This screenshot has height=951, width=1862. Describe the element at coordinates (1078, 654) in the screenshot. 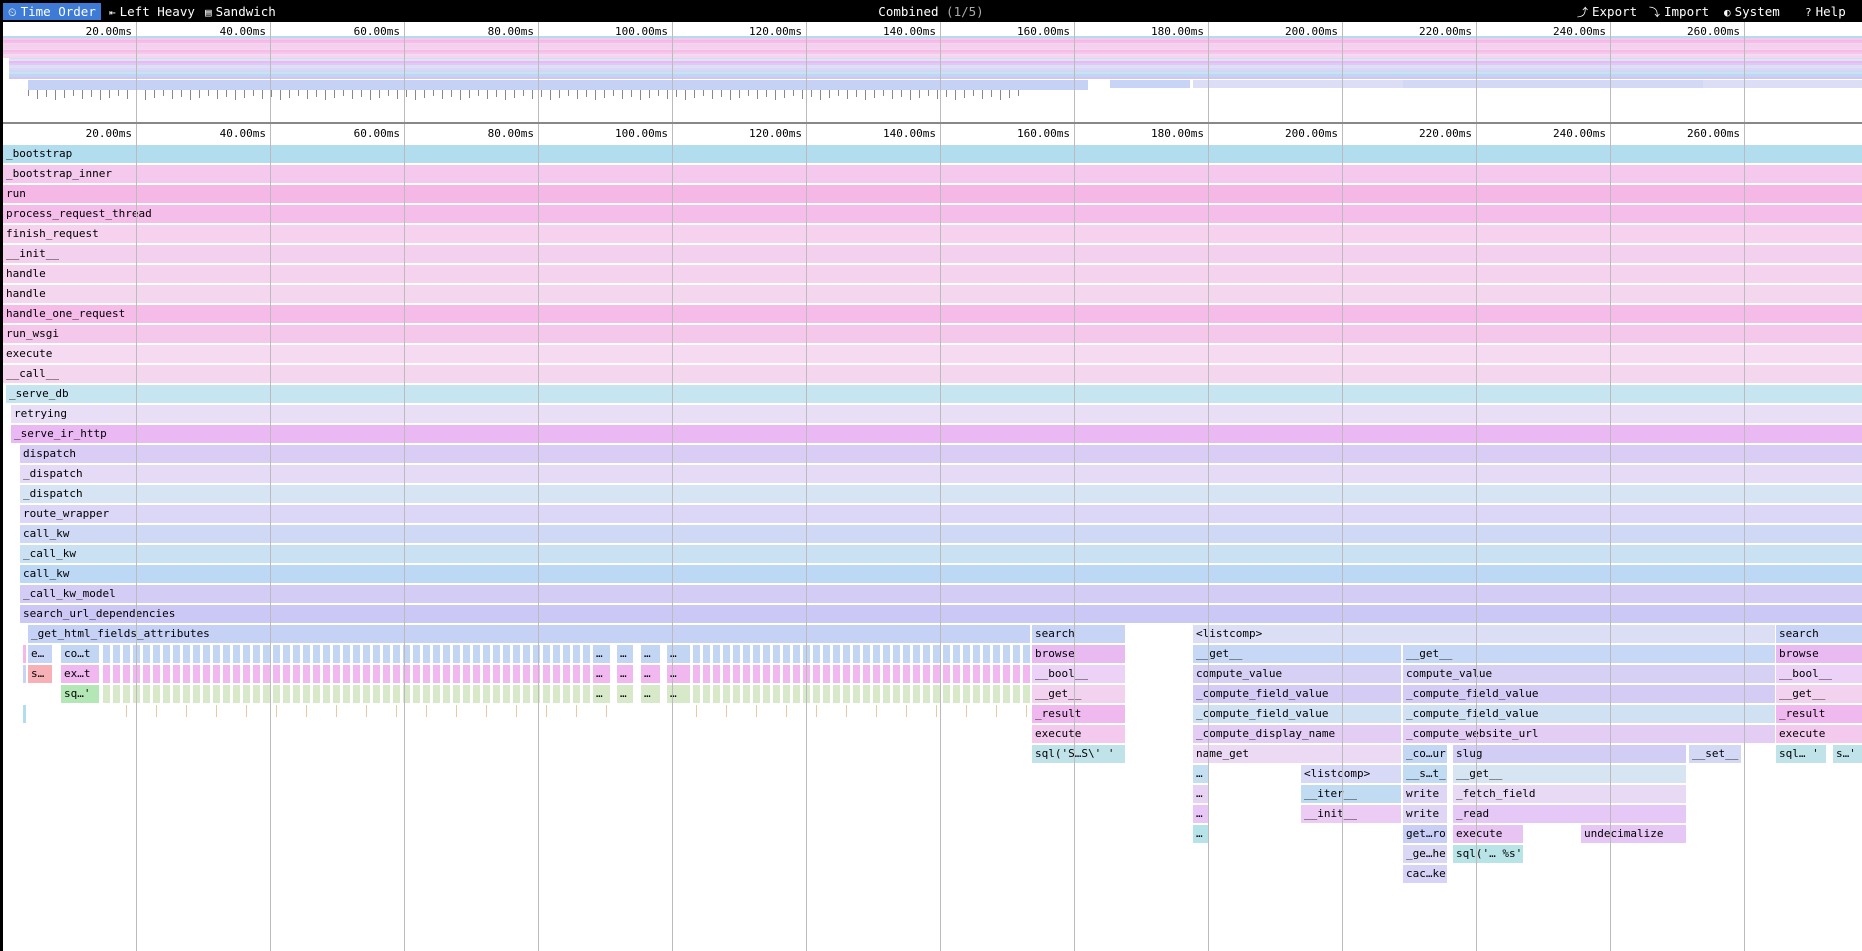

I see `flame-frame: browse` at that location.